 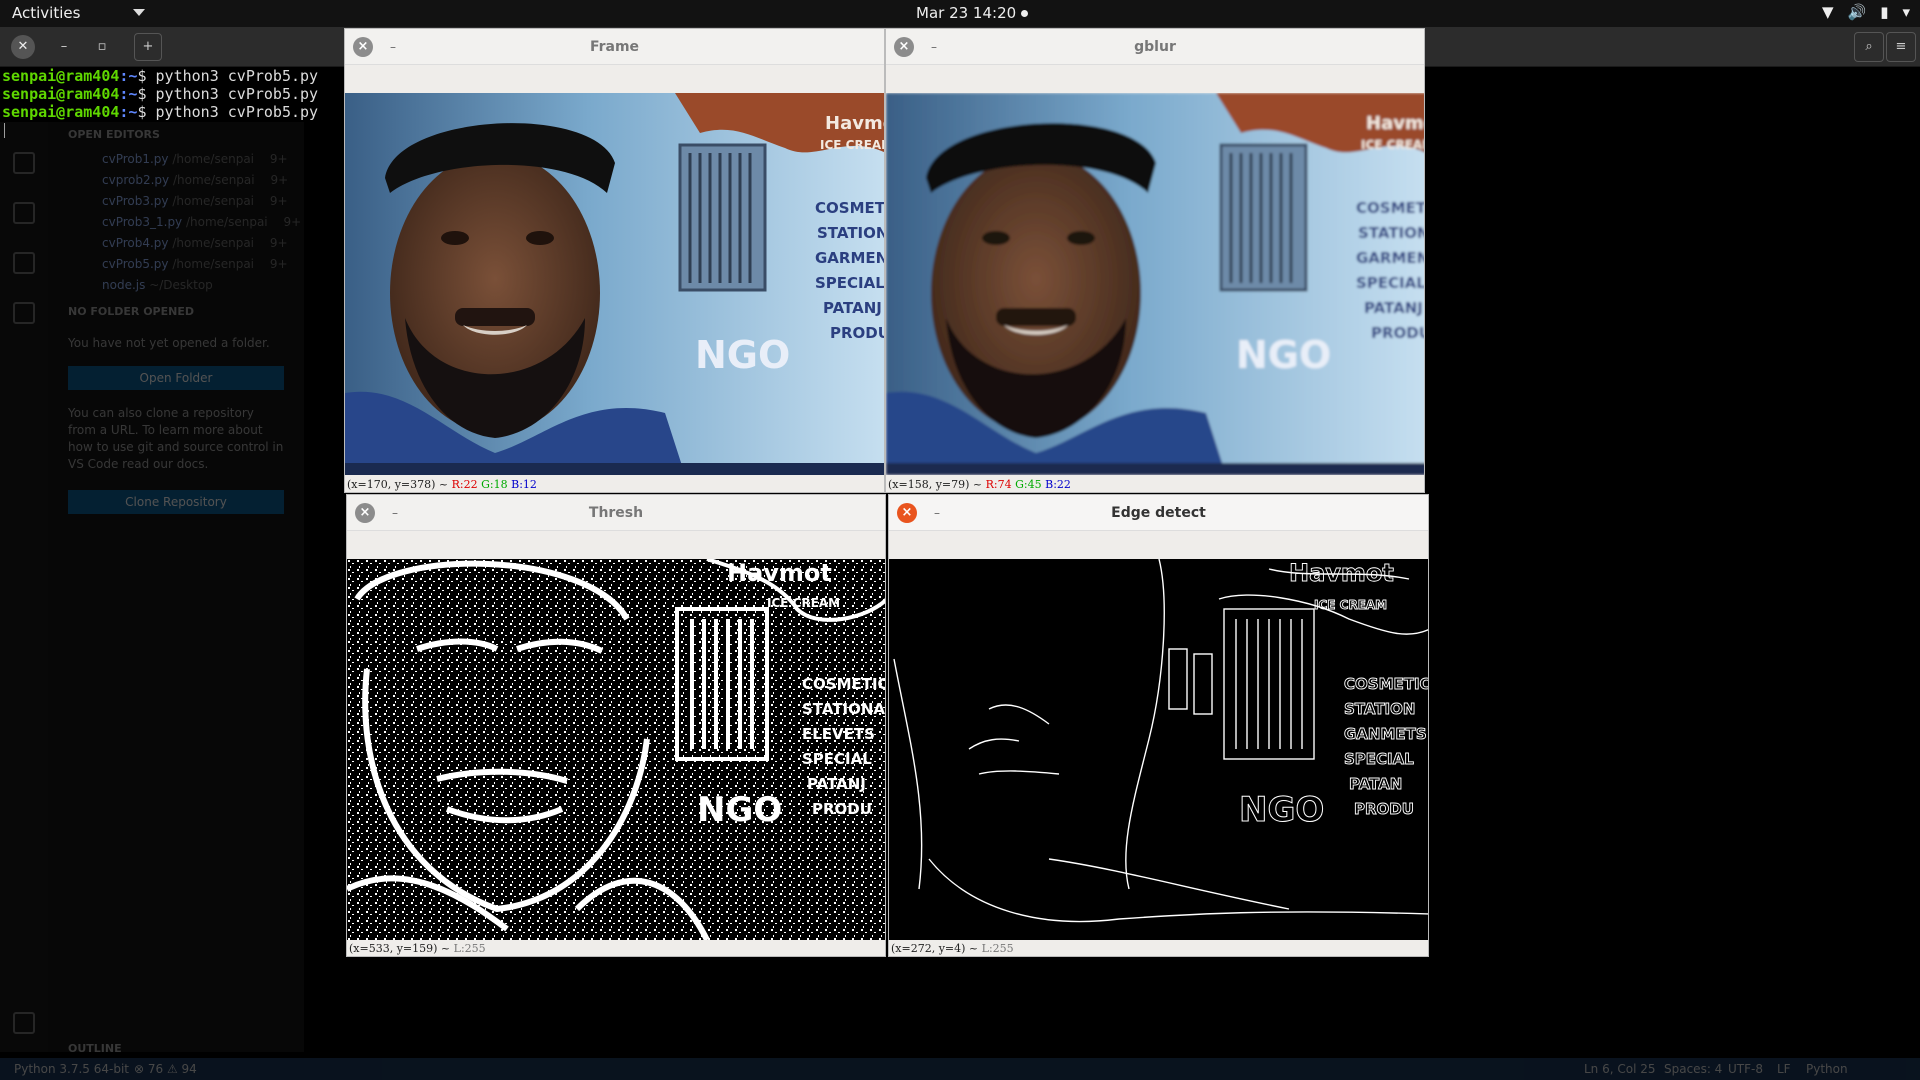 I want to click on svg-text: ELEVETS, so click(x=838, y=734).